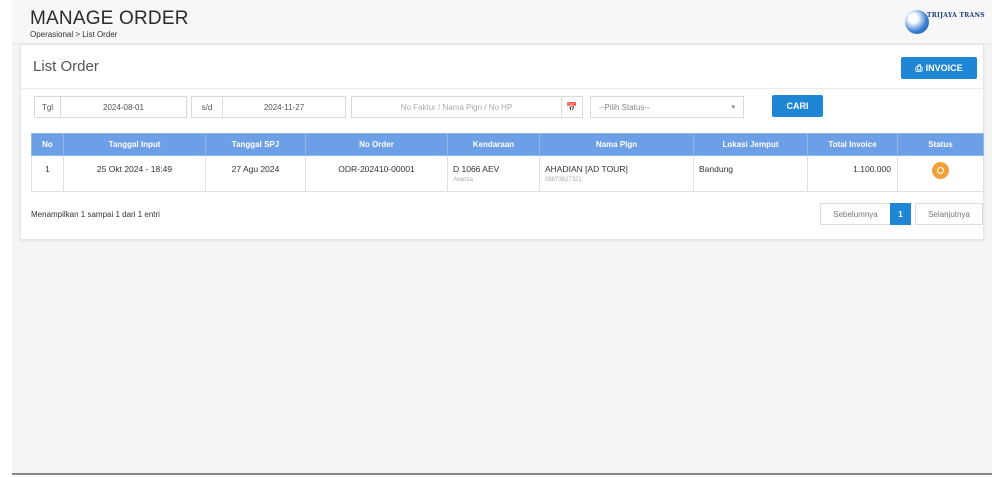  Describe the element at coordinates (855, 214) in the screenshot. I see `pagination-prev-button: Sebelumnya` at that location.